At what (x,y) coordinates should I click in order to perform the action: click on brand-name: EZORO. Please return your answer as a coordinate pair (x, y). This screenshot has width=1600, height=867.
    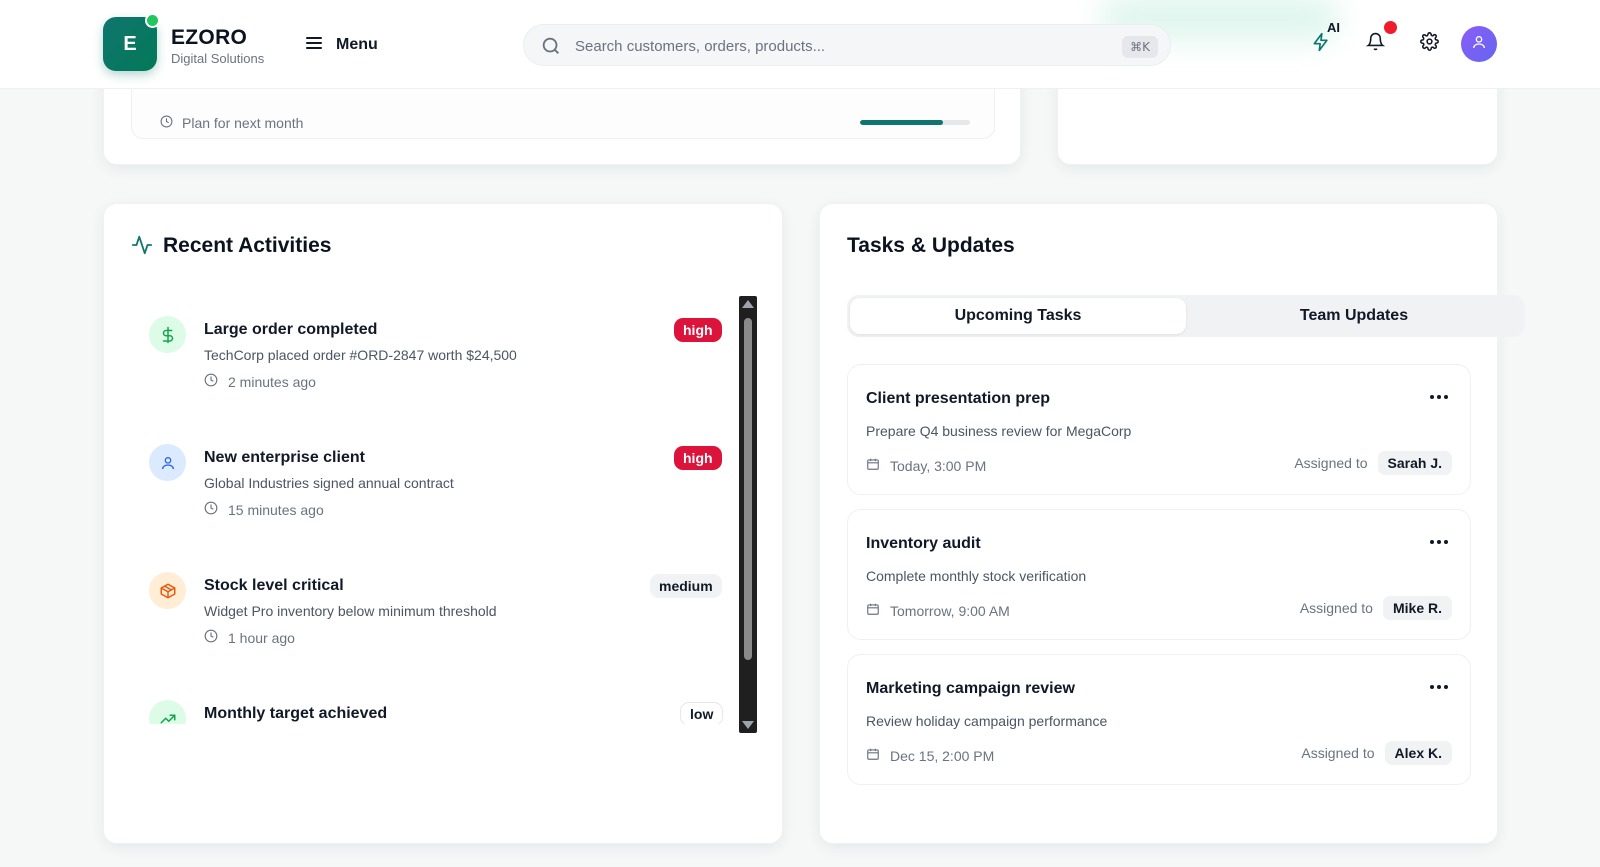
    Looking at the image, I should click on (209, 37).